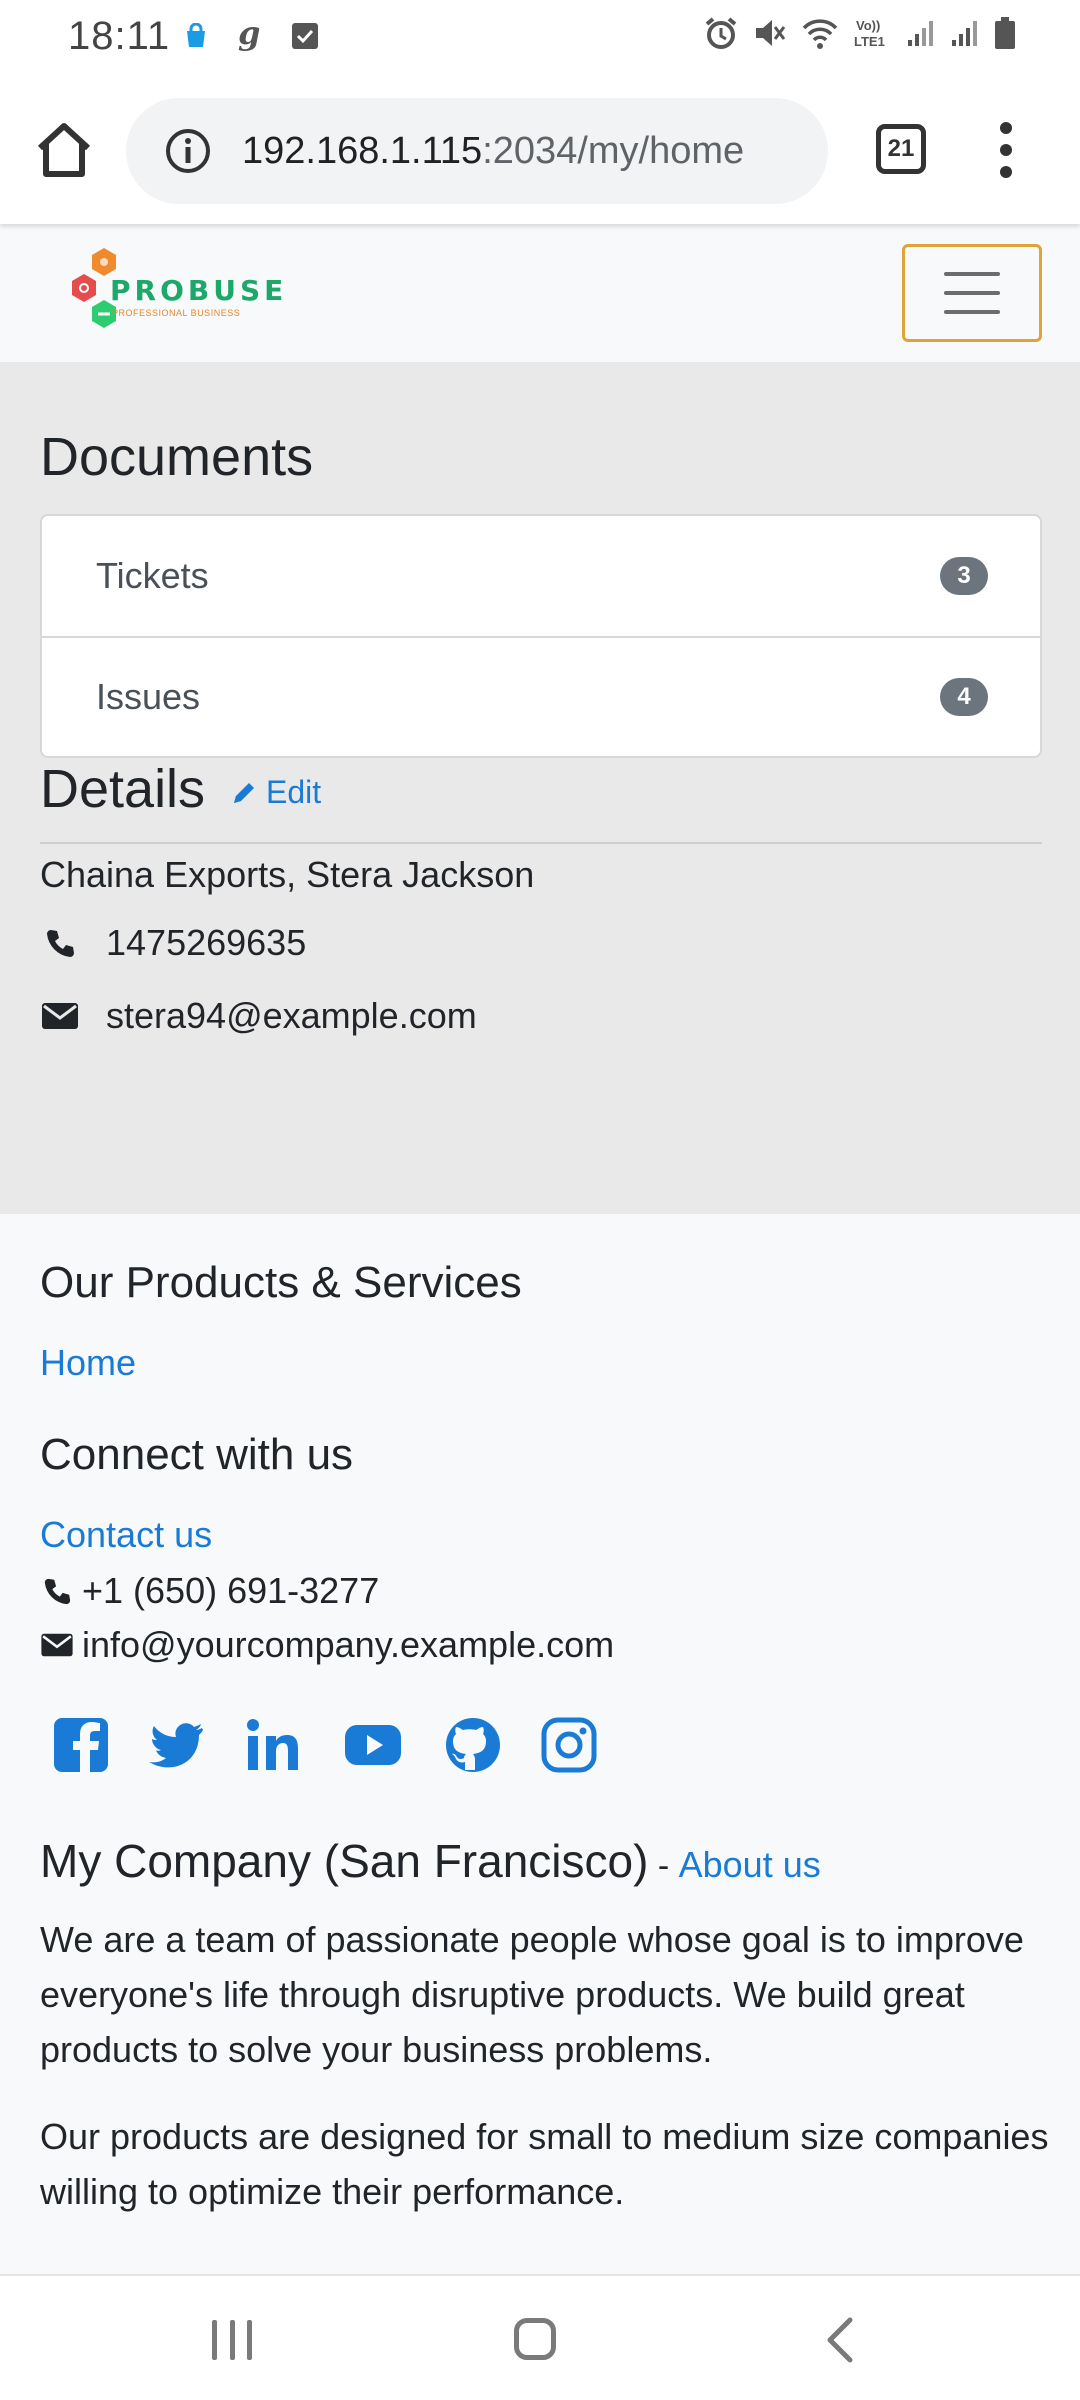  What do you see at coordinates (1005, 33) in the screenshot?
I see `battery-icon` at bounding box center [1005, 33].